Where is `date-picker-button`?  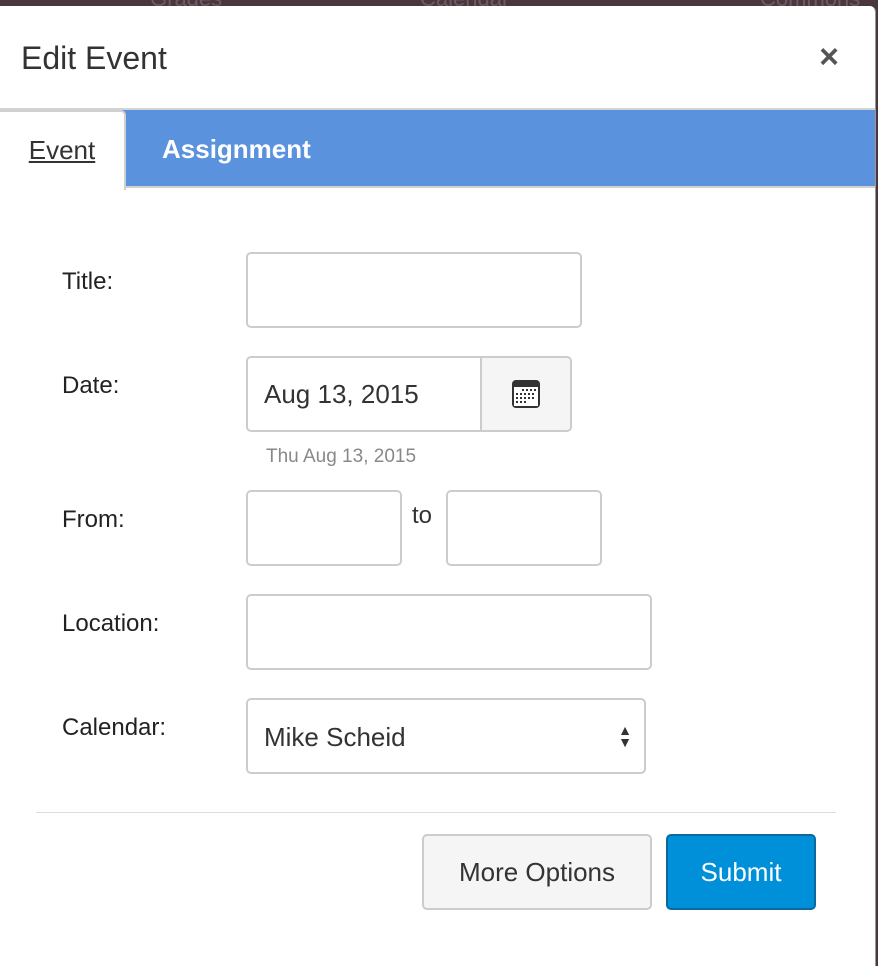 date-picker-button is located at coordinates (526, 394).